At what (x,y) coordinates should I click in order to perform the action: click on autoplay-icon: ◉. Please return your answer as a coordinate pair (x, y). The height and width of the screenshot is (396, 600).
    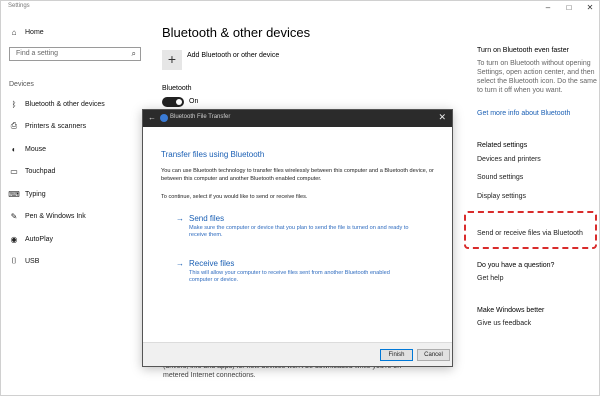
    Looking at the image, I should click on (14, 239).